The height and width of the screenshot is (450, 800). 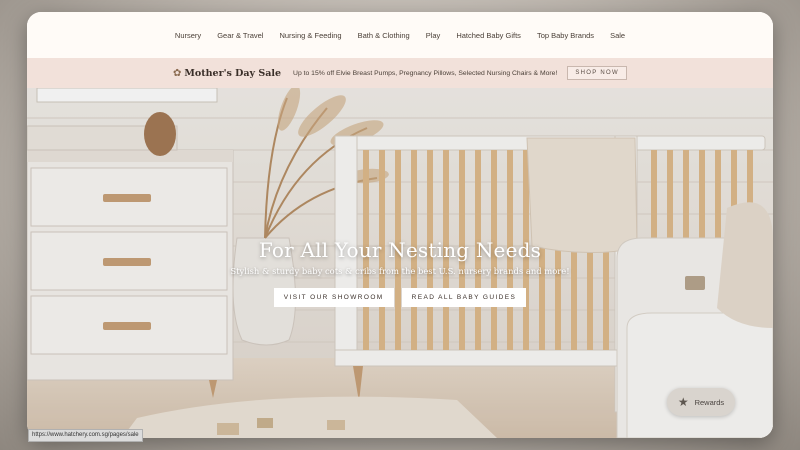 I want to click on rewards-button: ★ Rewards, so click(x=701, y=402).